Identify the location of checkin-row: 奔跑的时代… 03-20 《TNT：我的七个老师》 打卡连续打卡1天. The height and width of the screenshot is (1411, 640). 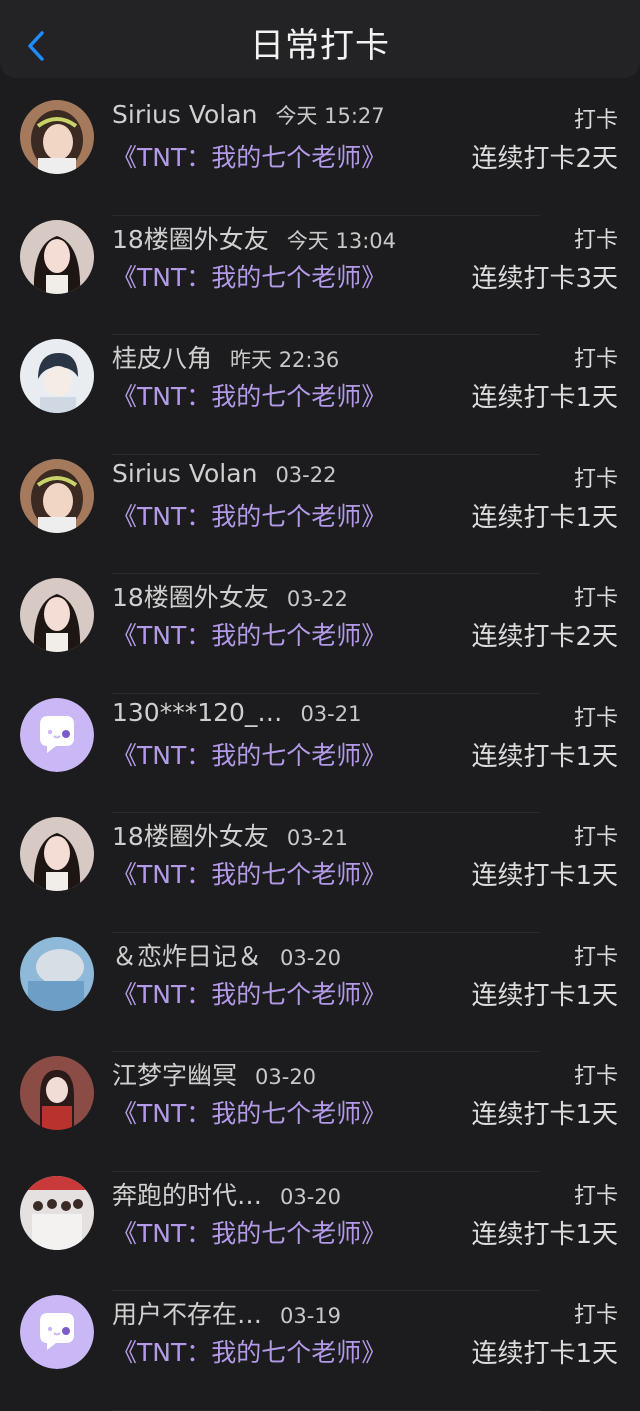
(320, 1232).